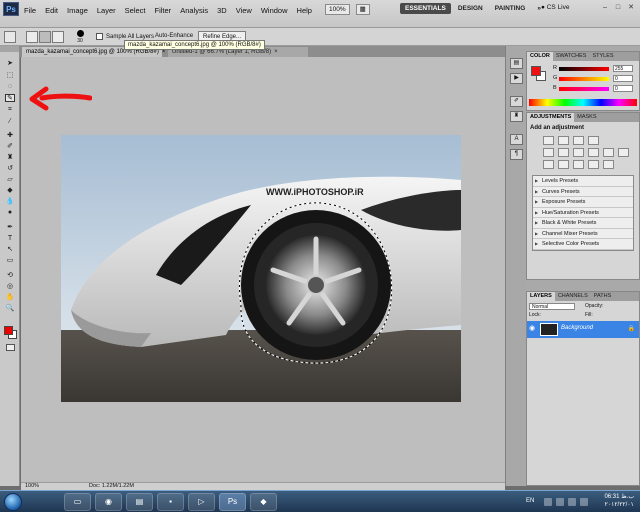 The width and height of the screenshot is (640, 512). I want to click on preset-hue-saturation: Hue/Saturation Presets, so click(583, 213).